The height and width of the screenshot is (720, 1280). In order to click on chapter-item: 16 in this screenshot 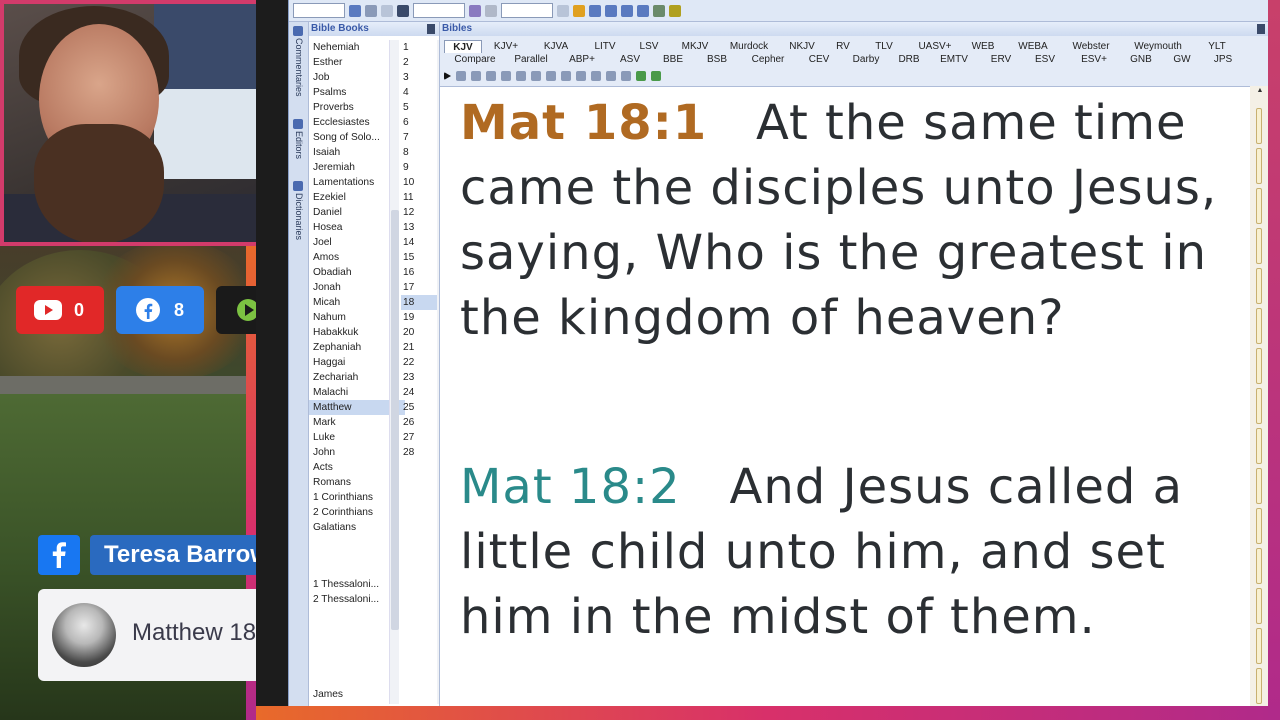, I will do `click(420, 272)`.